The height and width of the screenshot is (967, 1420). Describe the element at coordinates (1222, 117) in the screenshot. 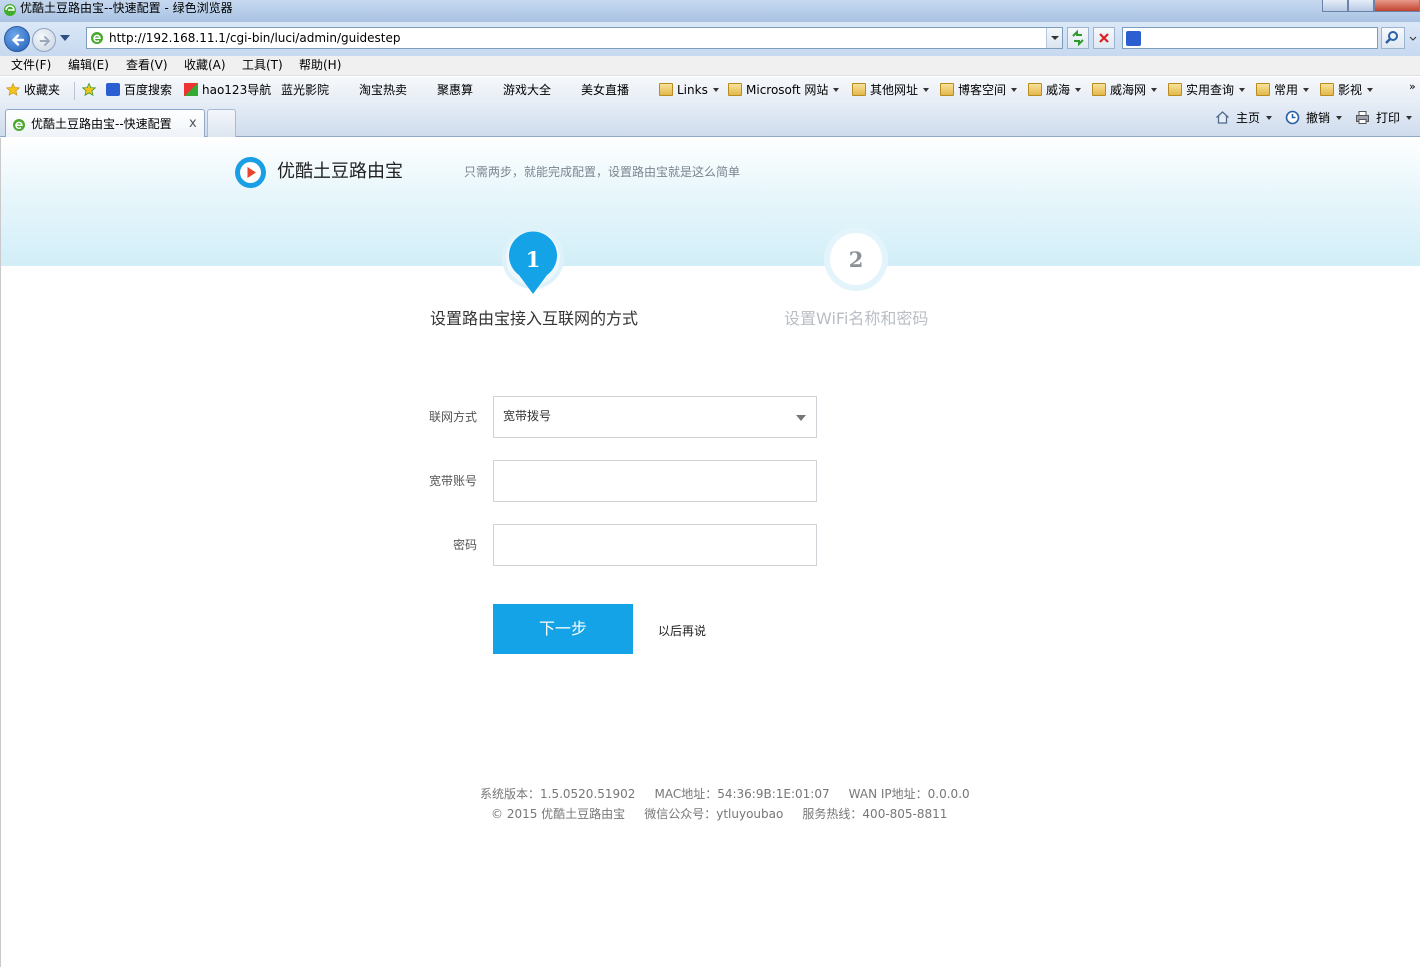

I see `home-icon` at that location.